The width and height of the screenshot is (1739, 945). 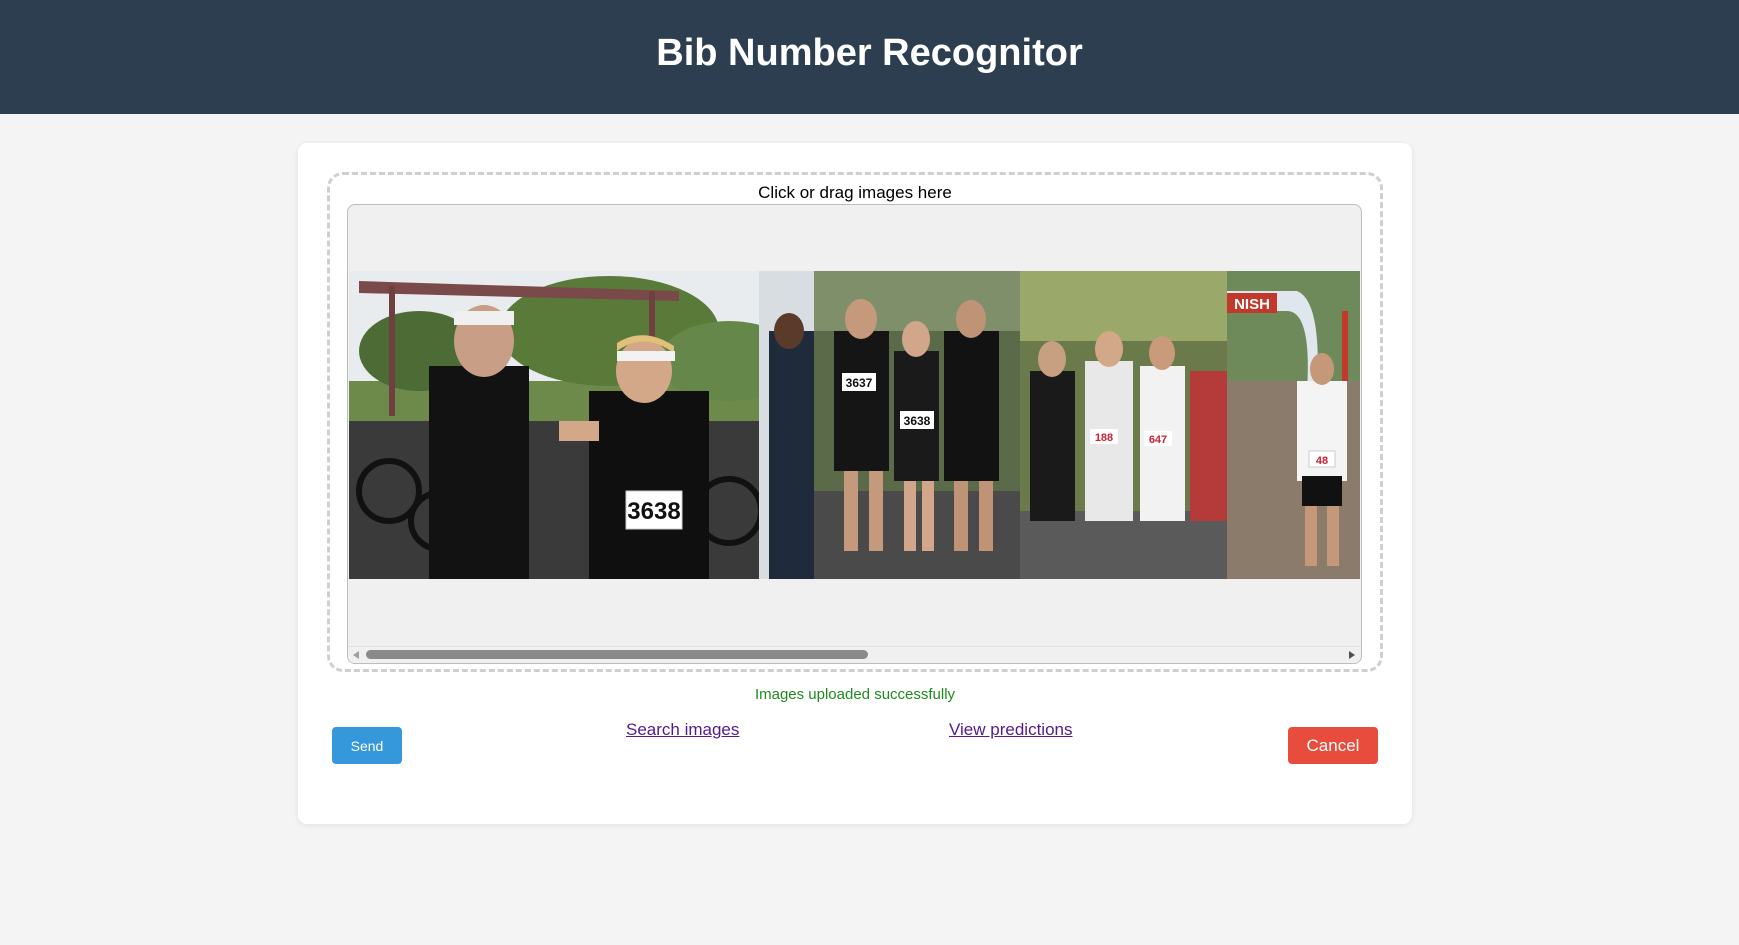 What do you see at coordinates (859, 383) in the screenshot?
I see `bib-label: 3637` at bounding box center [859, 383].